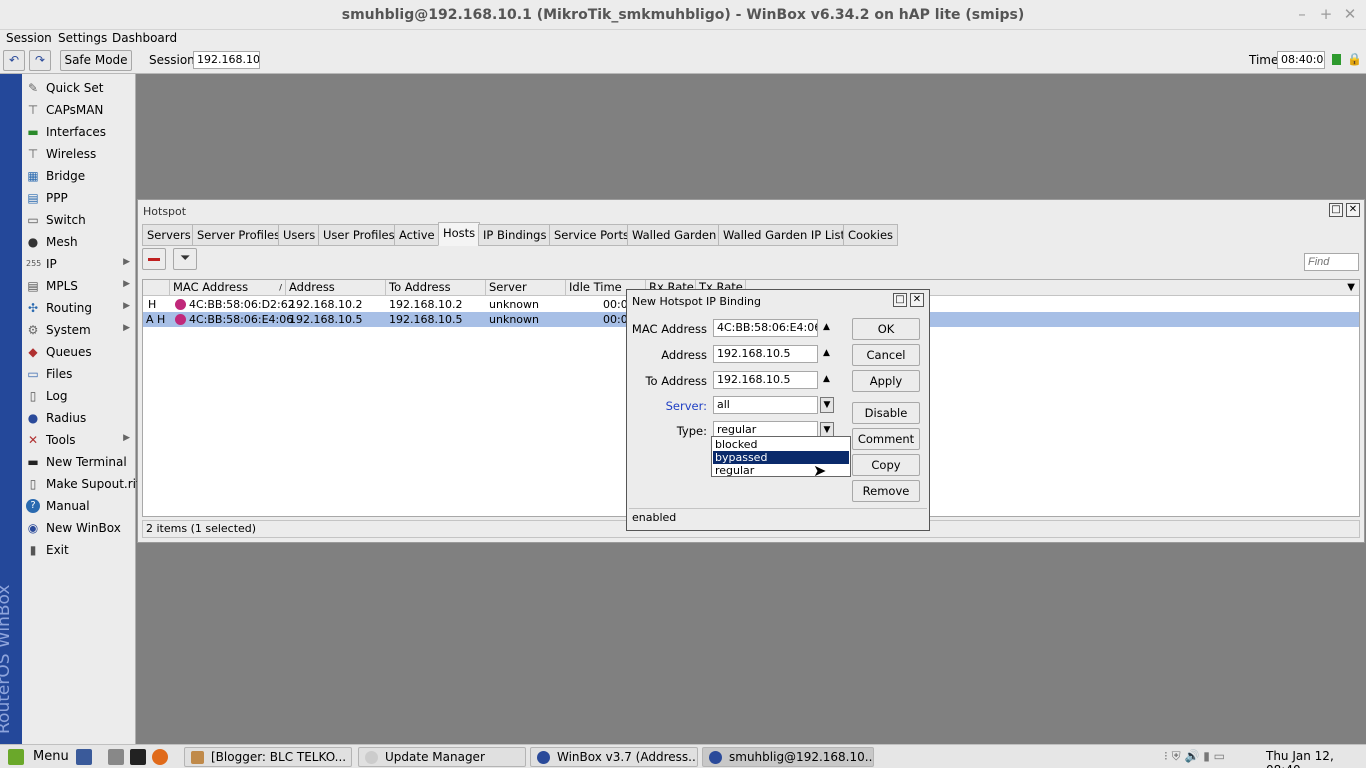 The image size is (1366, 768). Describe the element at coordinates (33, 396) in the screenshot. I see `log-icon: ▯` at that location.